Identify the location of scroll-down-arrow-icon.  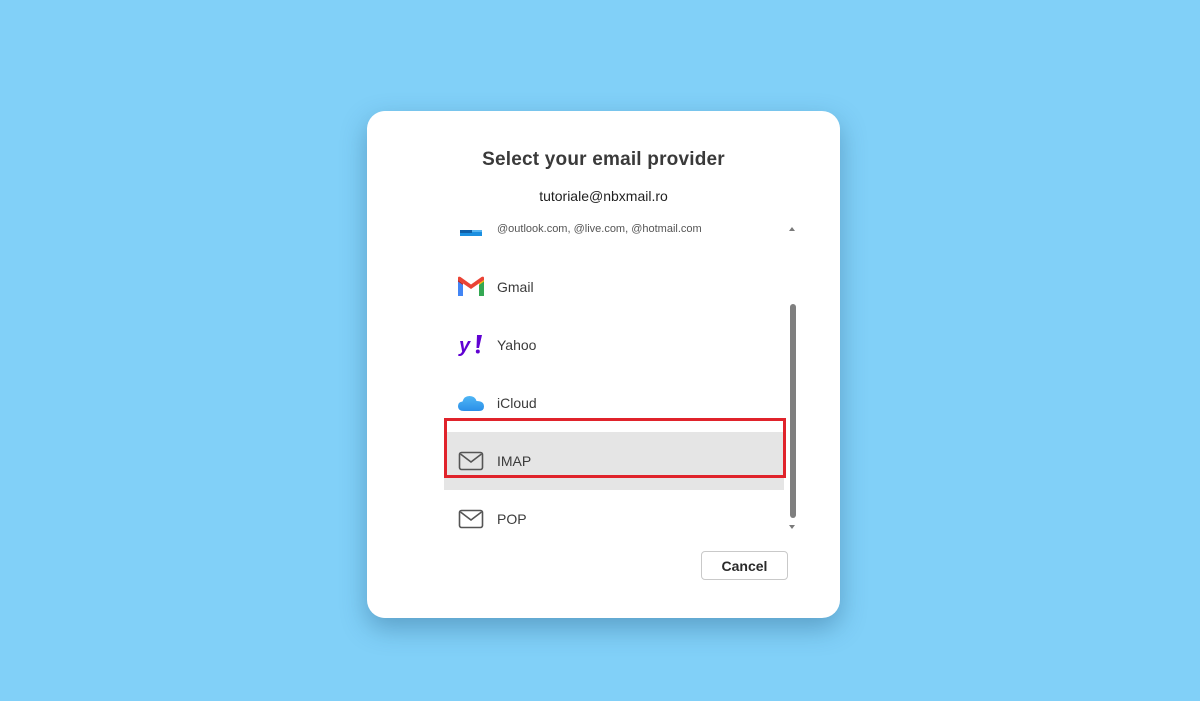
(792, 527).